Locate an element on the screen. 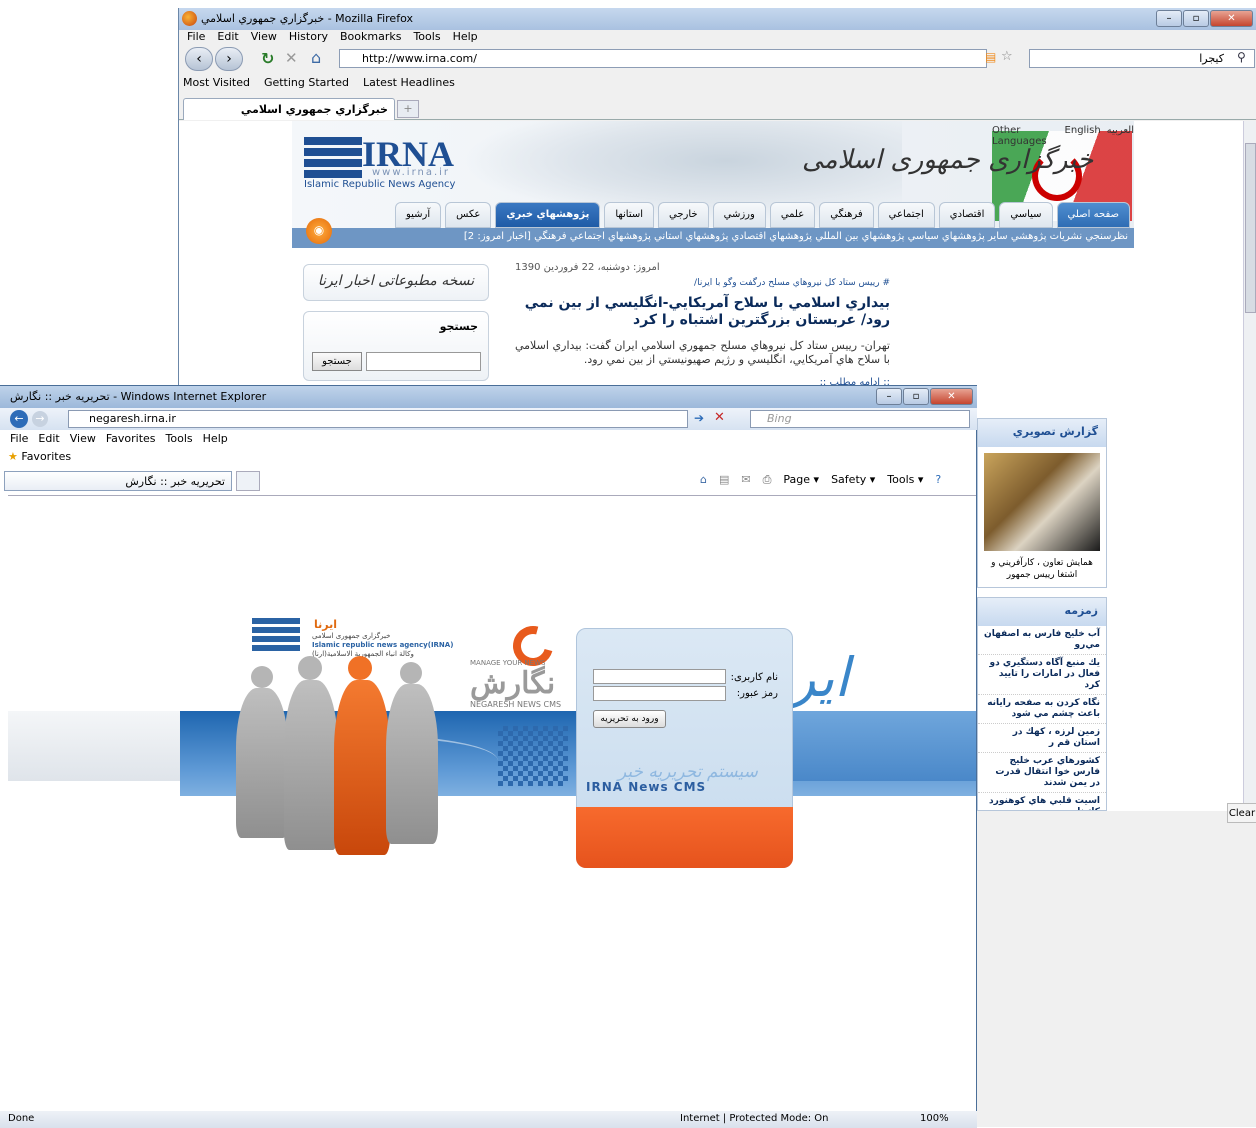  print-icon: ⎙ is located at coordinates (767, 480).